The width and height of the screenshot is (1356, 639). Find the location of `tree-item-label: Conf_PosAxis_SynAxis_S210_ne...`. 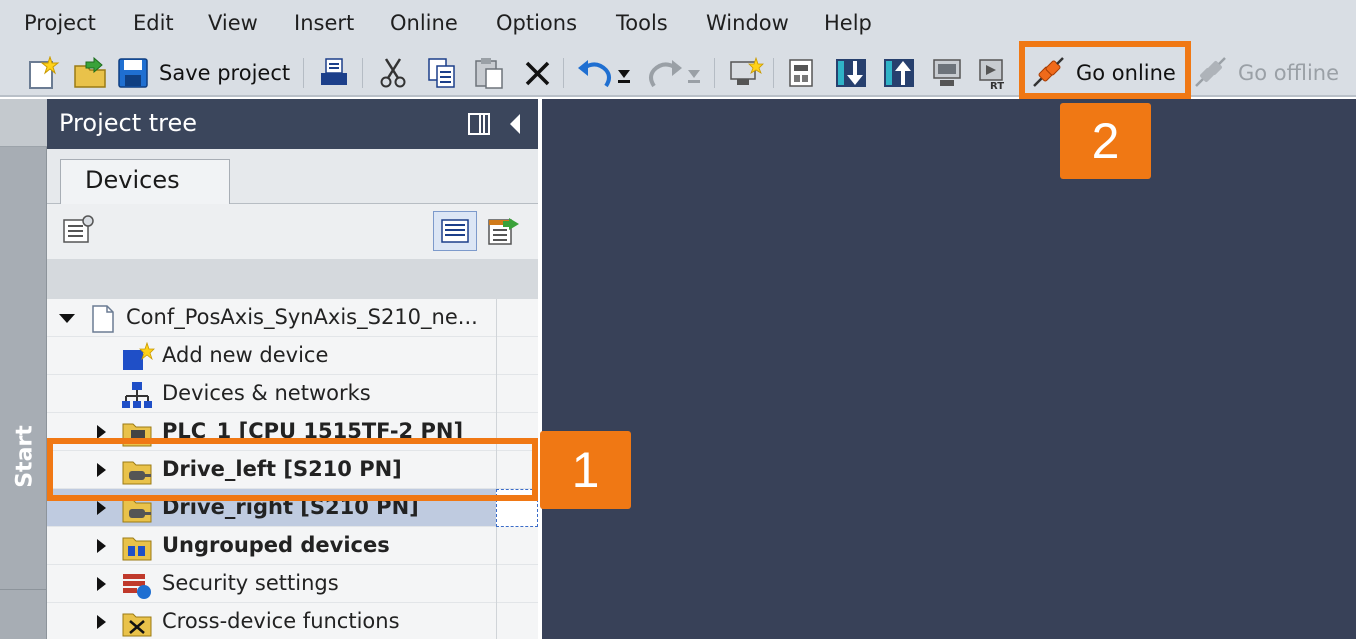

tree-item-label: Conf_PosAxis_SynAxis_S210_ne... is located at coordinates (302, 317).